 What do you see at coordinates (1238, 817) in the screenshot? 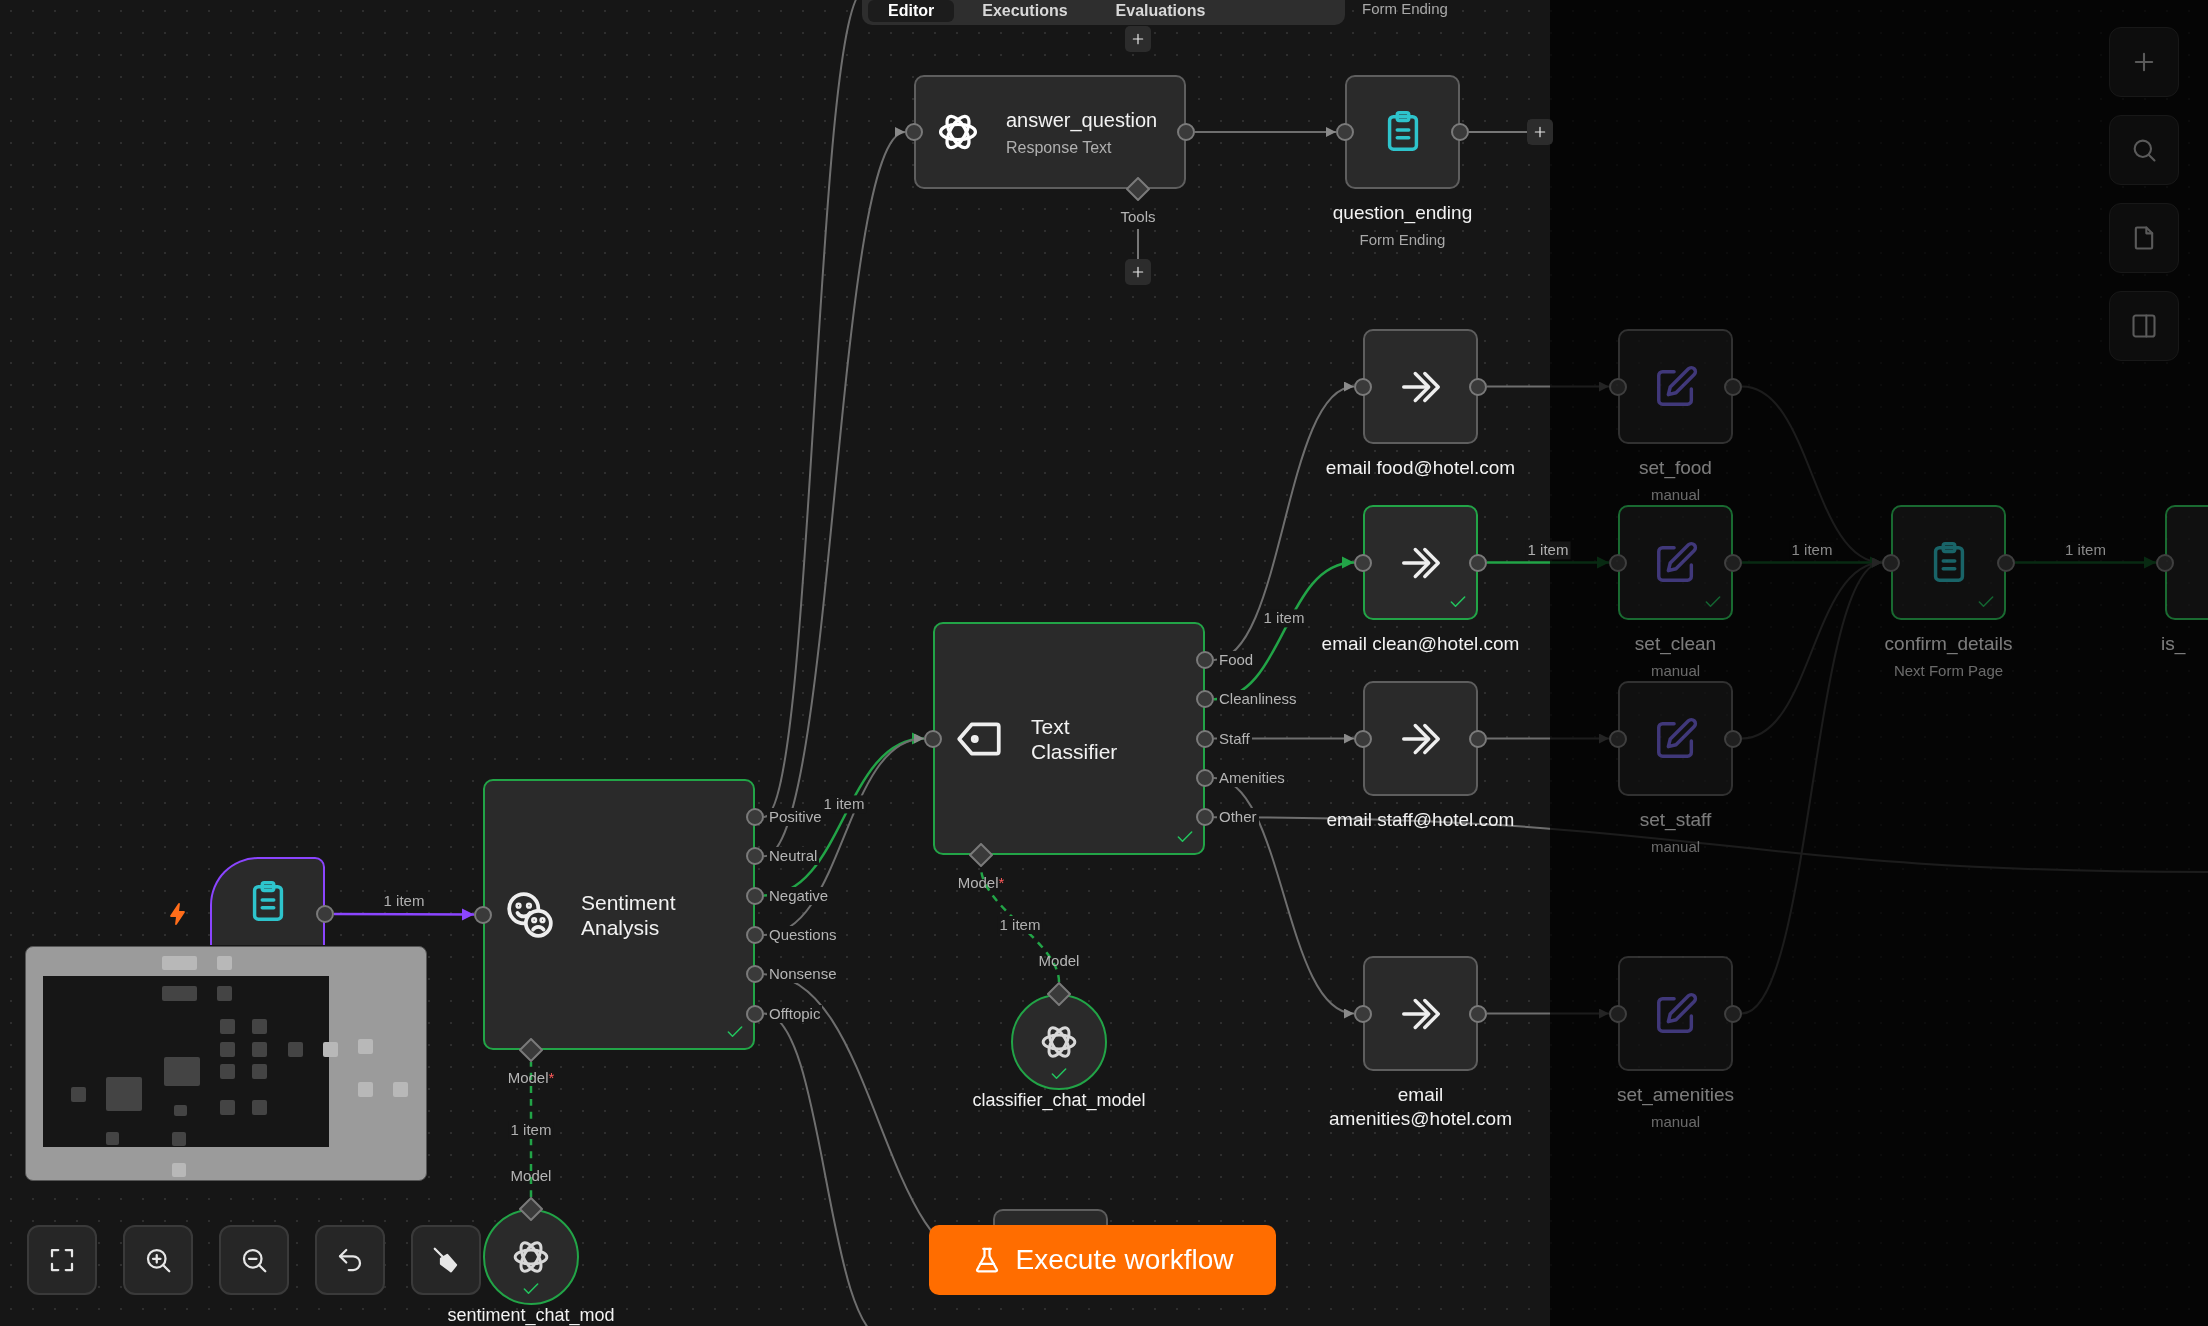
I see `output-label: Other` at bounding box center [1238, 817].